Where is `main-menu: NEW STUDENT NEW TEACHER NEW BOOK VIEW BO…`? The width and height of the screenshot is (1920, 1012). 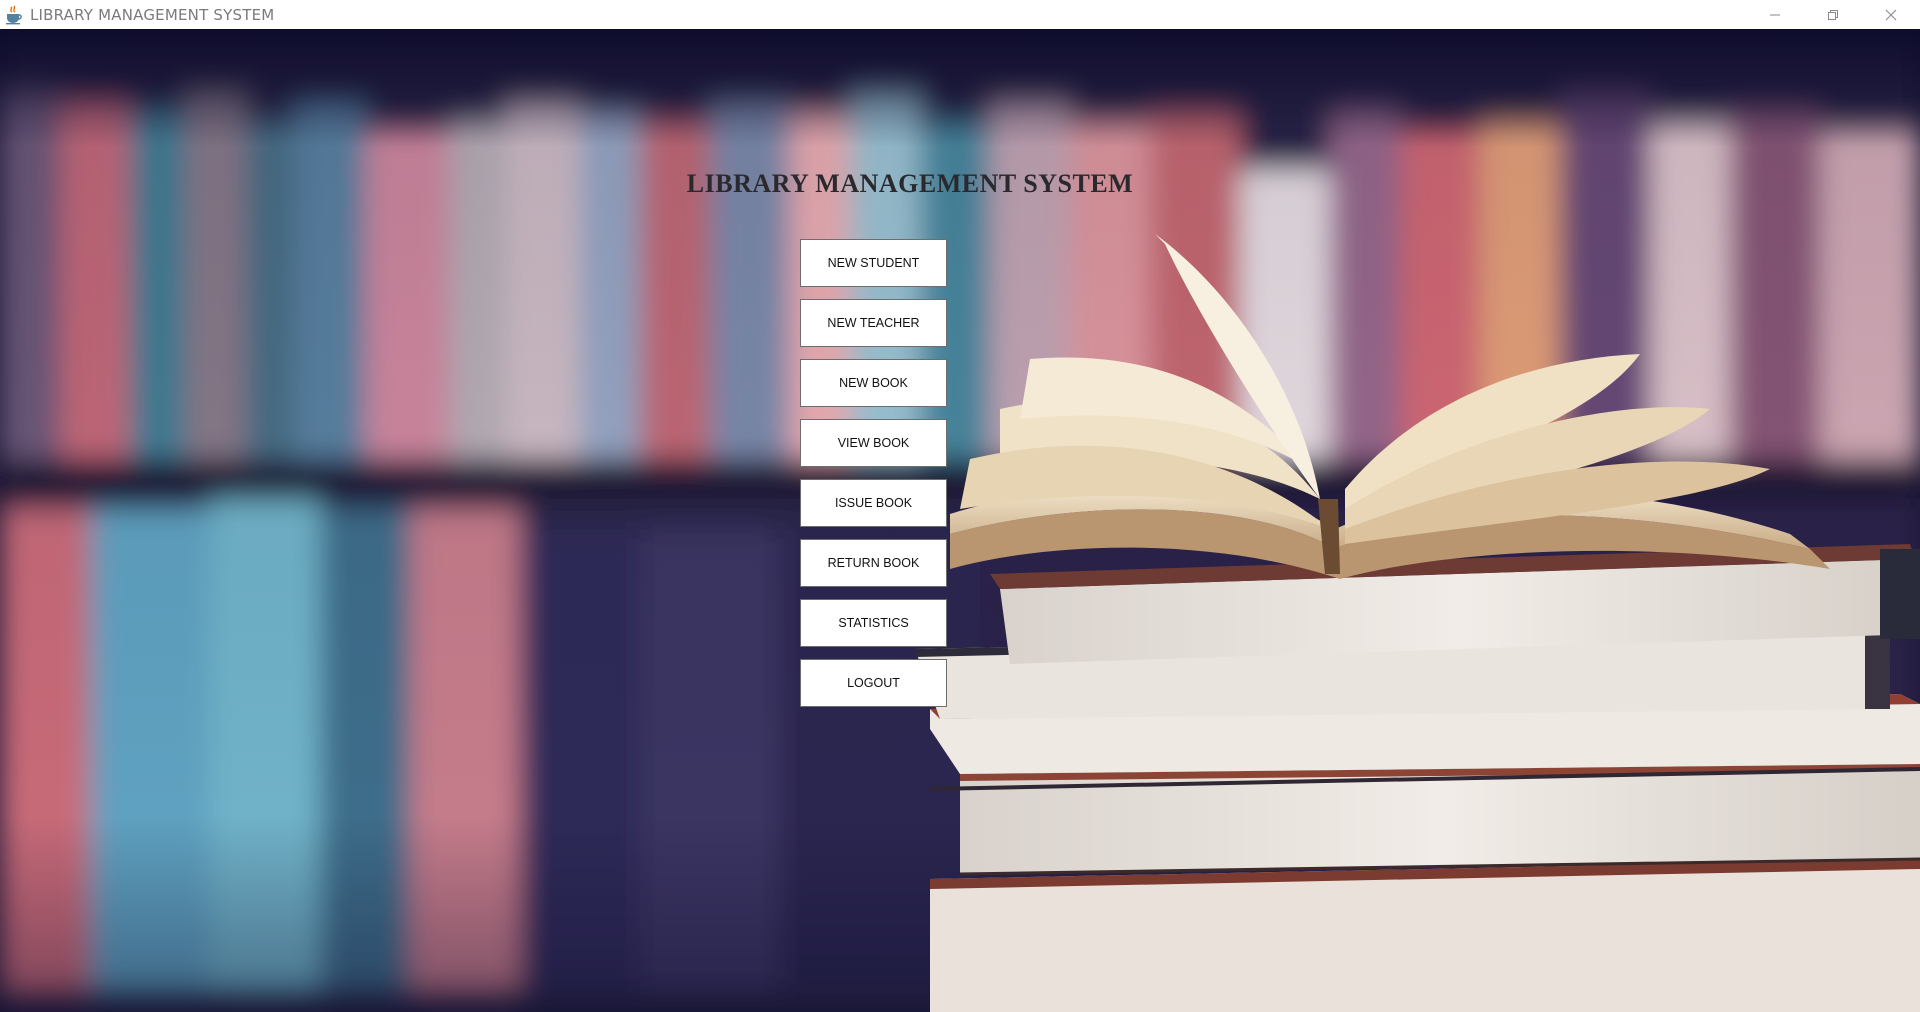 main-menu: NEW STUDENT NEW TEACHER NEW BOOK VIEW BO… is located at coordinates (875, 479).